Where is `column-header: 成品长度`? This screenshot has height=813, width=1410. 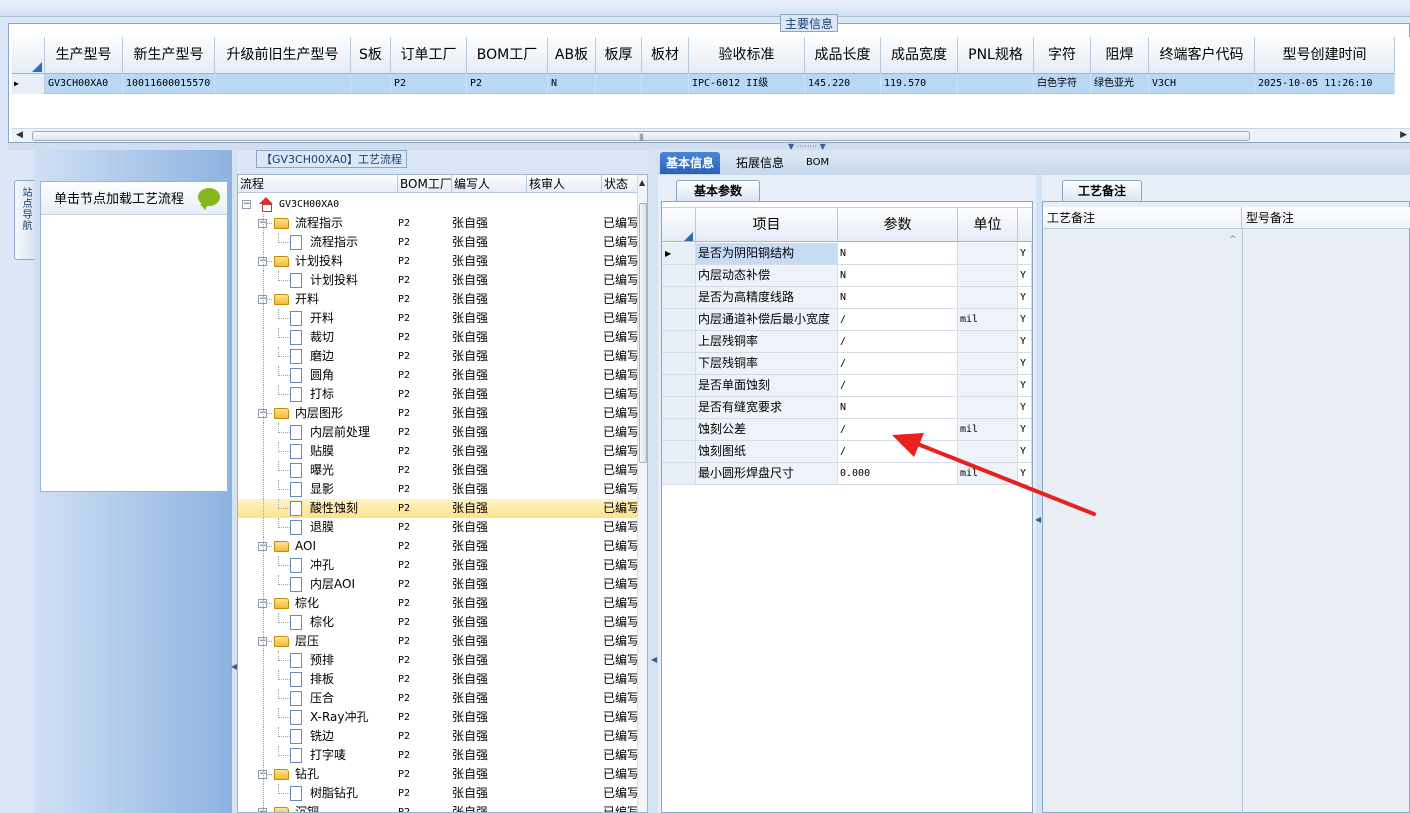 column-header: 成品长度 is located at coordinates (843, 55).